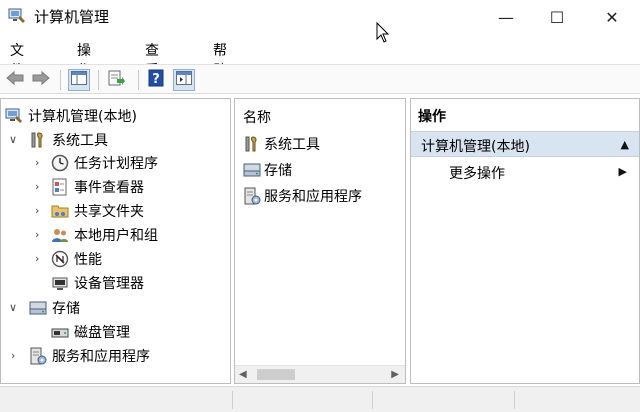 This screenshot has height=412, width=640. Describe the element at coordinates (320, 374) in the screenshot. I see `horizontal-scrollbar: ◀ ▶` at that location.